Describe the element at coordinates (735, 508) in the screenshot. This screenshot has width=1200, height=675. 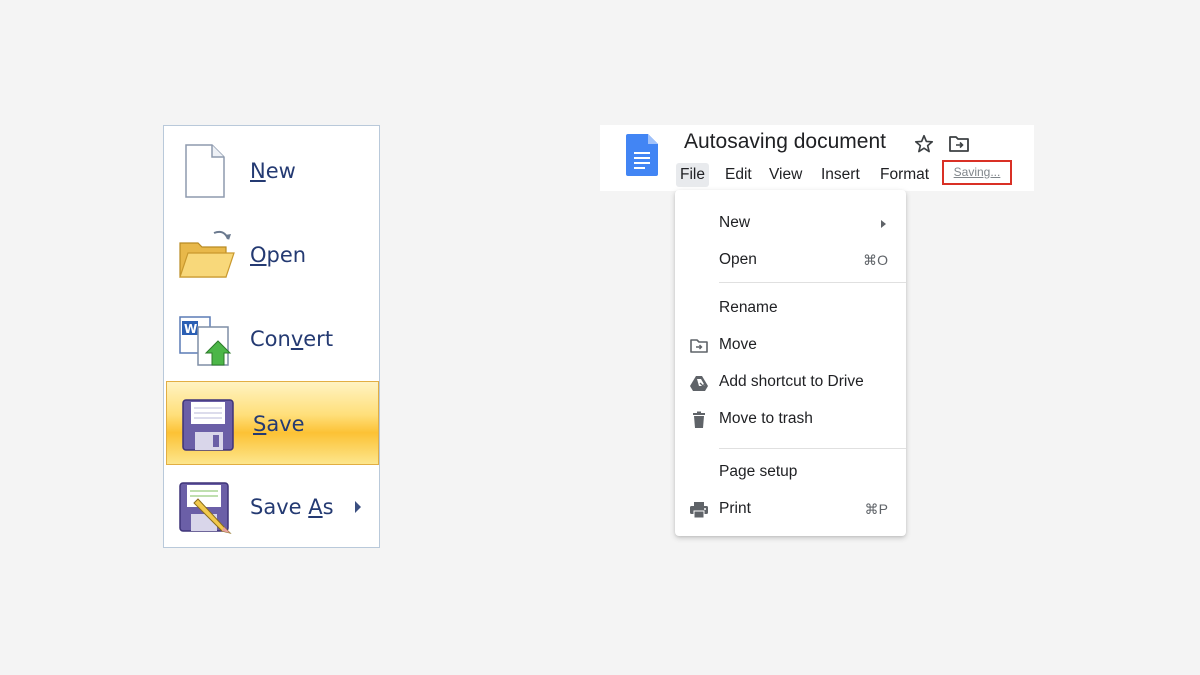
I see `menu-item-label: Print` at that location.